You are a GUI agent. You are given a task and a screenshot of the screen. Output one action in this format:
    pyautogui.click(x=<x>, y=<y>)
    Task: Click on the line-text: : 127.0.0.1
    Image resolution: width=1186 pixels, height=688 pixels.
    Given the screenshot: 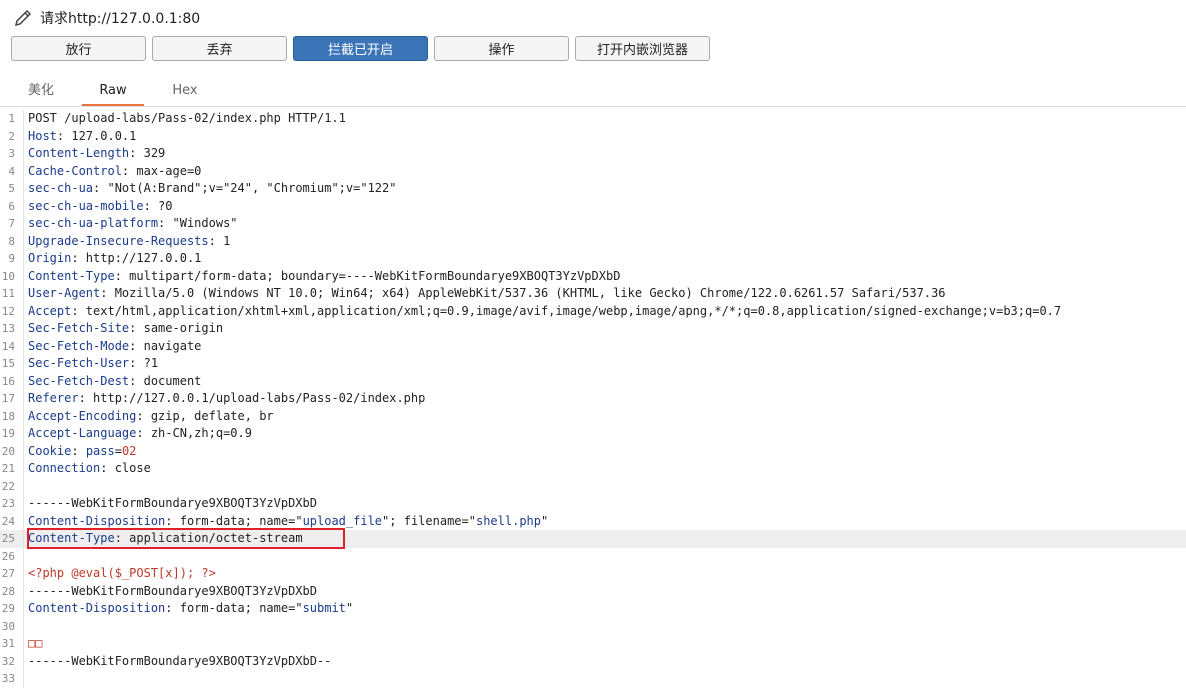 What is the action you would take?
    pyautogui.click(x=96, y=135)
    